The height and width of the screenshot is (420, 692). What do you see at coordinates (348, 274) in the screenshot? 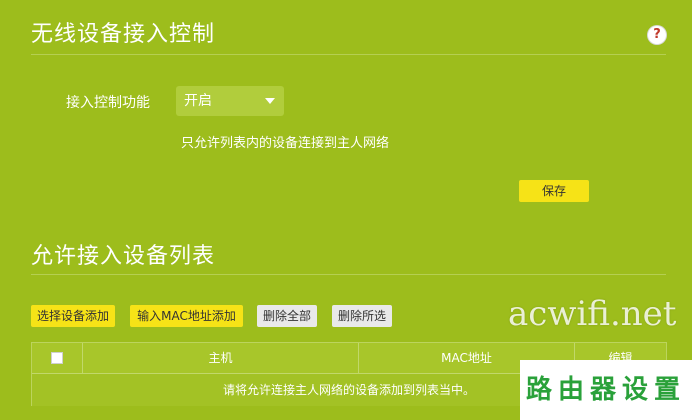
I see `device-list-divider` at bounding box center [348, 274].